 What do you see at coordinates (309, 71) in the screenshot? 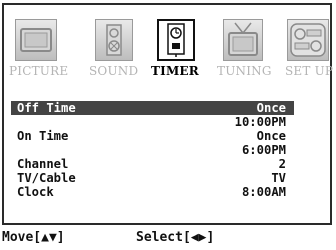
I see `tab-label: SET UP` at bounding box center [309, 71].